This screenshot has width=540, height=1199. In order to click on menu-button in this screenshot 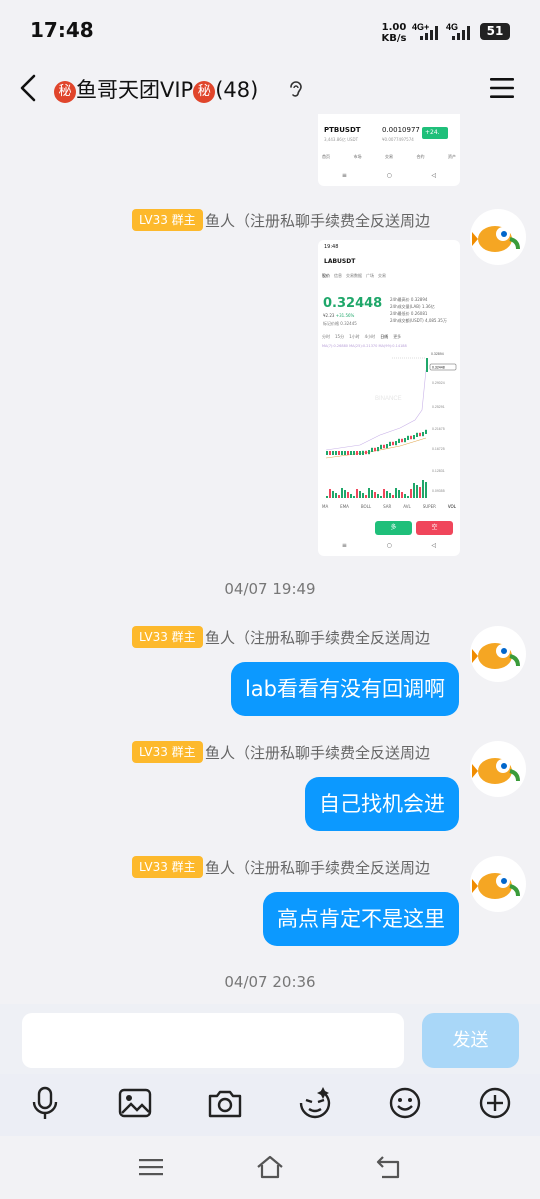, I will do `click(502, 88)`.